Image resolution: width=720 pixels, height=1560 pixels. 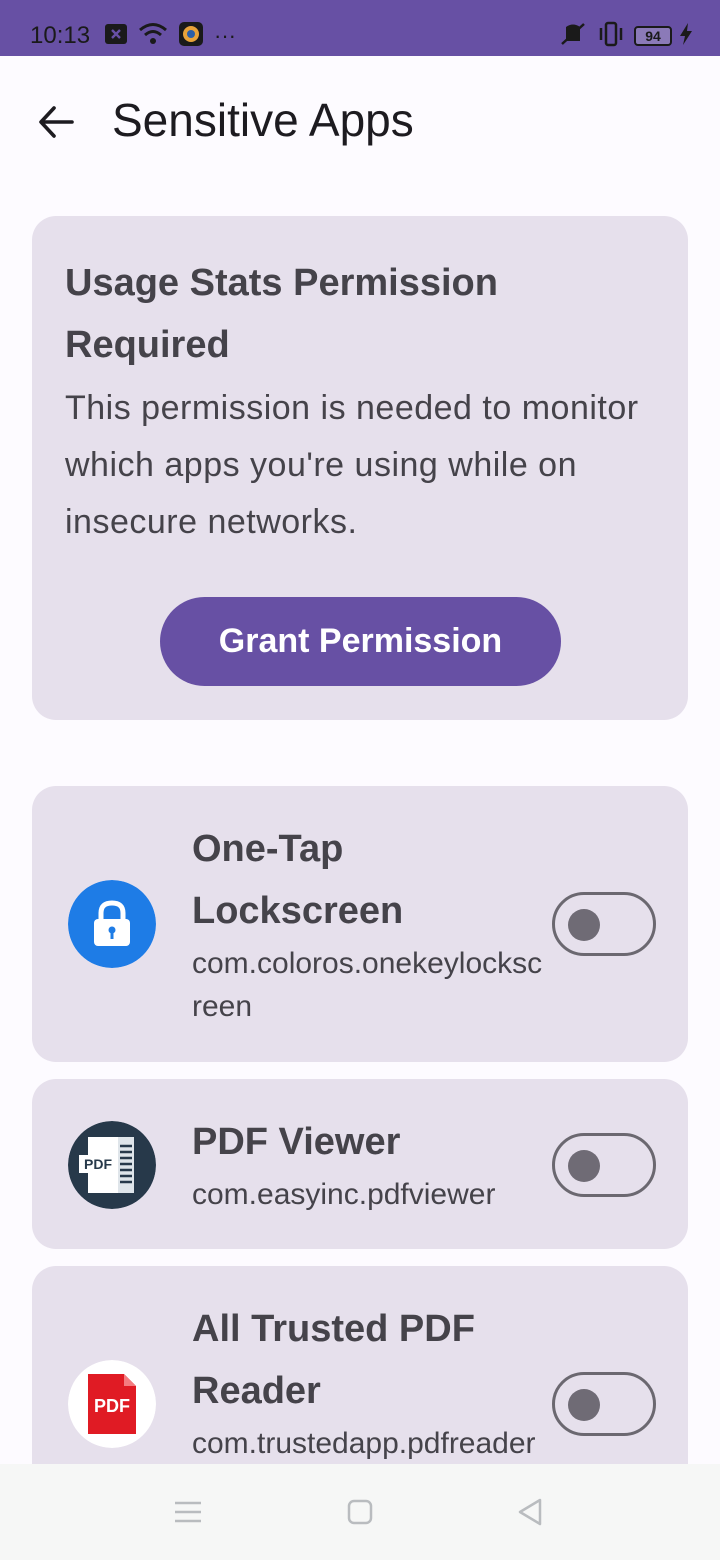 I want to click on grant-permission-button: Grant Permission, so click(x=360, y=641).